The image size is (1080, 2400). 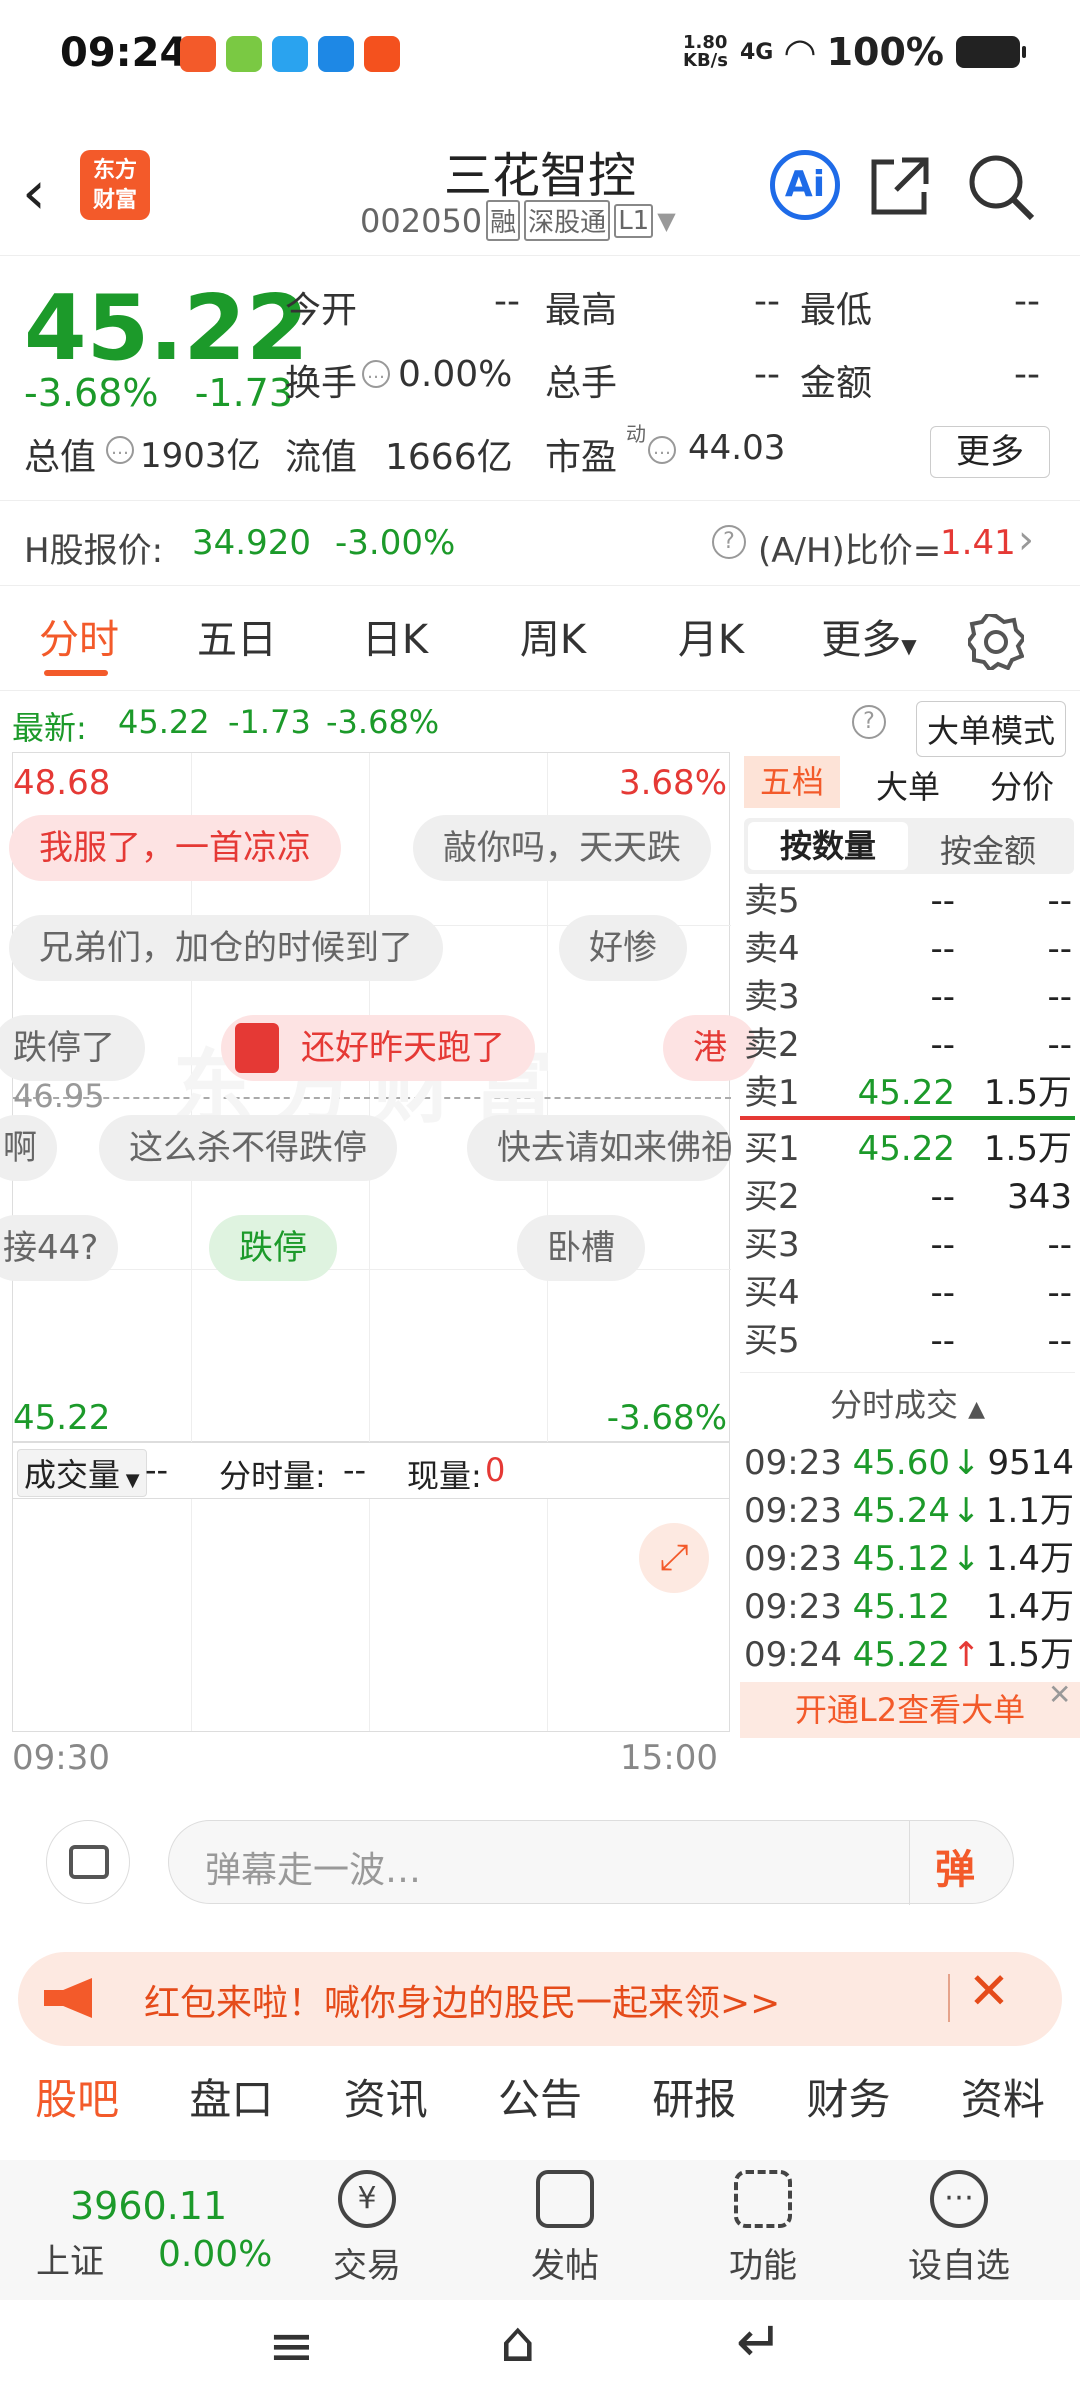 What do you see at coordinates (369, 1615) in the screenshot?
I see `grid-line` at bounding box center [369, 1615].